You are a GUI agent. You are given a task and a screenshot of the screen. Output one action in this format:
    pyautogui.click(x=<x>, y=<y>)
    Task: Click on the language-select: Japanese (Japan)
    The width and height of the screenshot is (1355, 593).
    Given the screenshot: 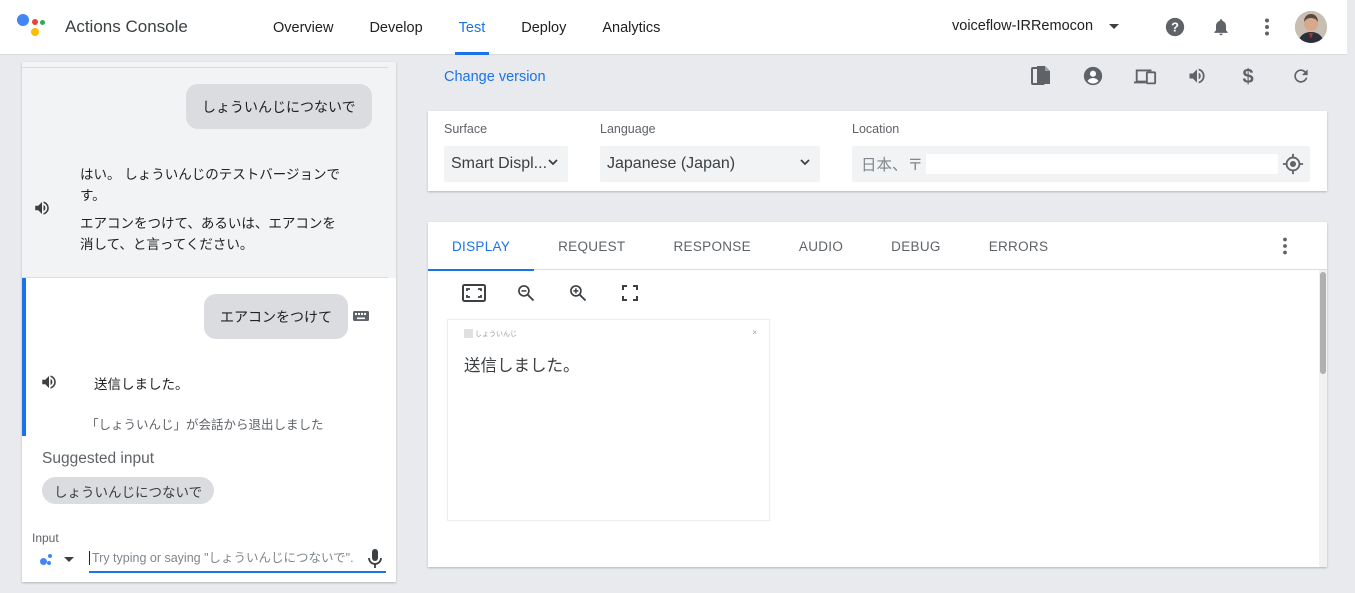 What is the action you would take?
    pyautogui.click(x=710, y=164)
    